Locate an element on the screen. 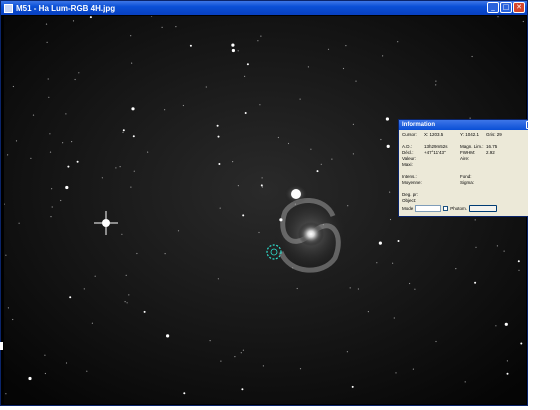 The width and height of the screenshot is (560, 410). close-button: ✕ is located at coordinates (519, 7).